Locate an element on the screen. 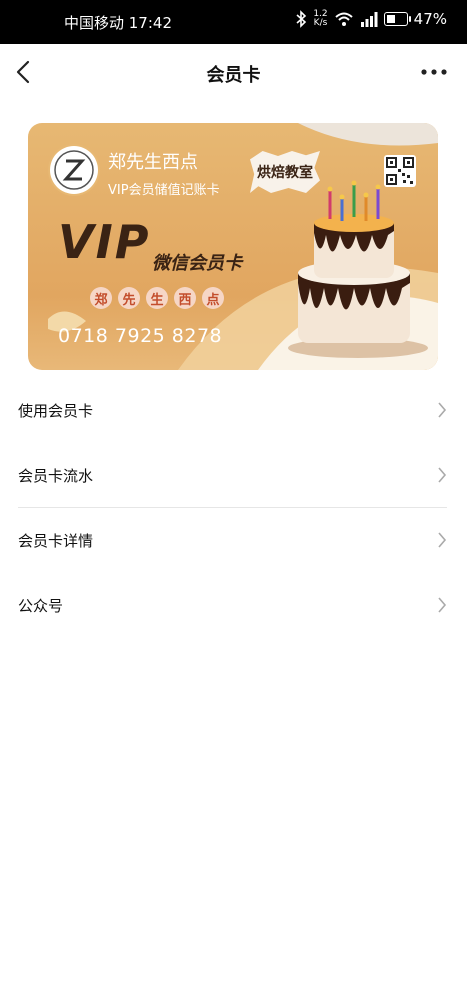 This screenshot has width=467, height=1000. shop-name-char: 郑 is located at coordinates (101, 298).